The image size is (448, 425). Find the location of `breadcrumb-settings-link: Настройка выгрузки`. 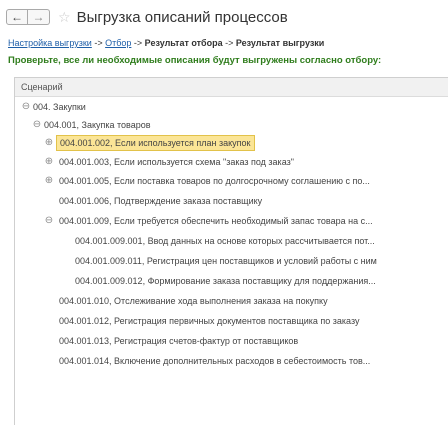

breadcrumb-settings-link: Настройка выгрузки is located at coordinates (50, 43).